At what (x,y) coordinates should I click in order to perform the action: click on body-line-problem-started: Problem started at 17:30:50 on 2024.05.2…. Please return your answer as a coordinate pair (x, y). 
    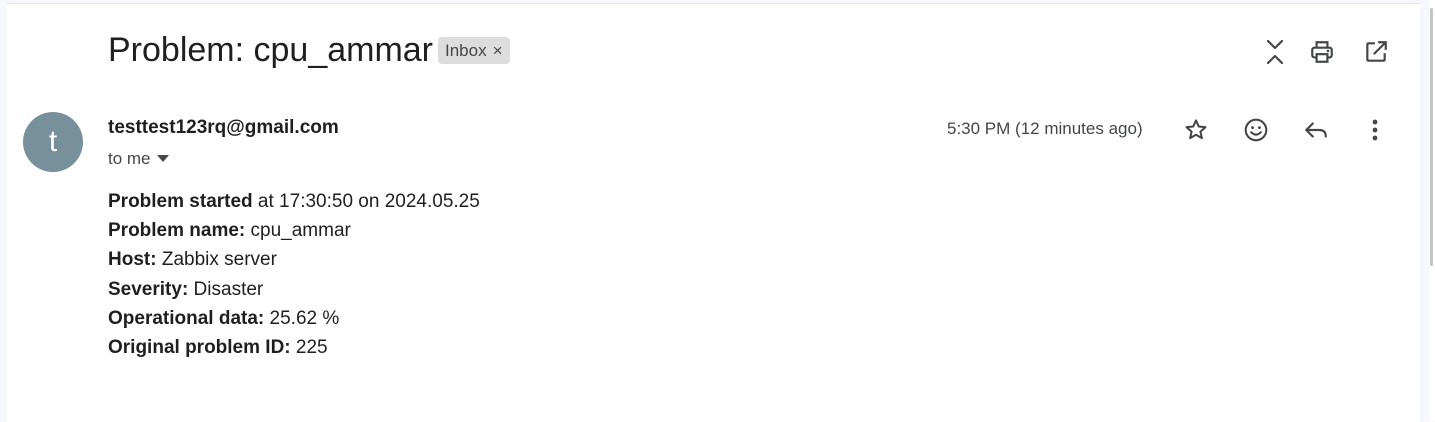
    Looking at the image, I should click on (294, 201).